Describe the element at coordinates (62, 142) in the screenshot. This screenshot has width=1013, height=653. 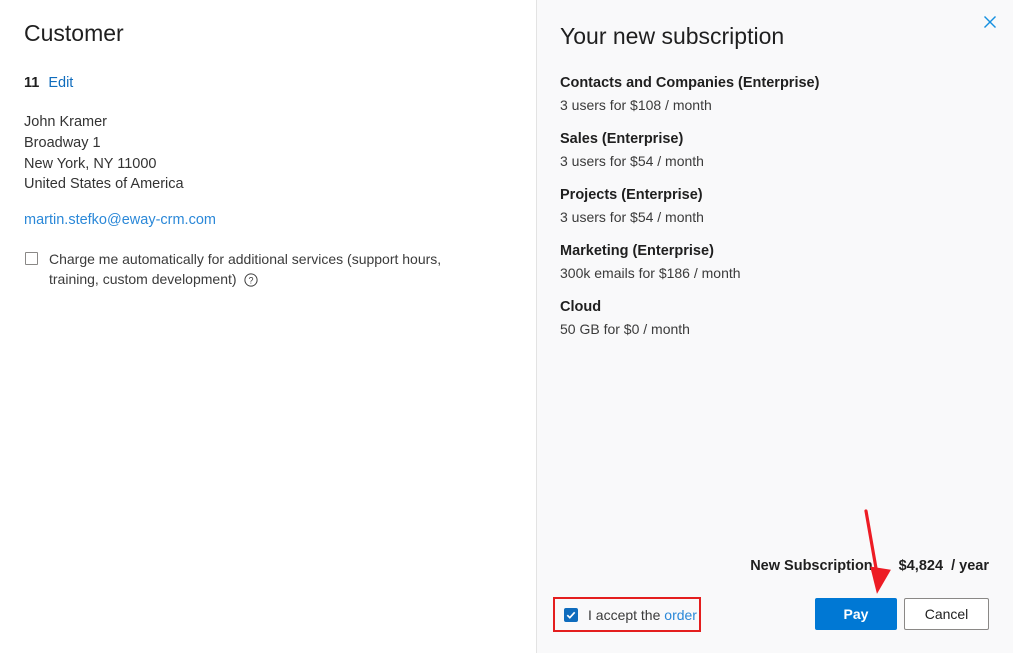
I see `address-line: Broadway 1` at that location.